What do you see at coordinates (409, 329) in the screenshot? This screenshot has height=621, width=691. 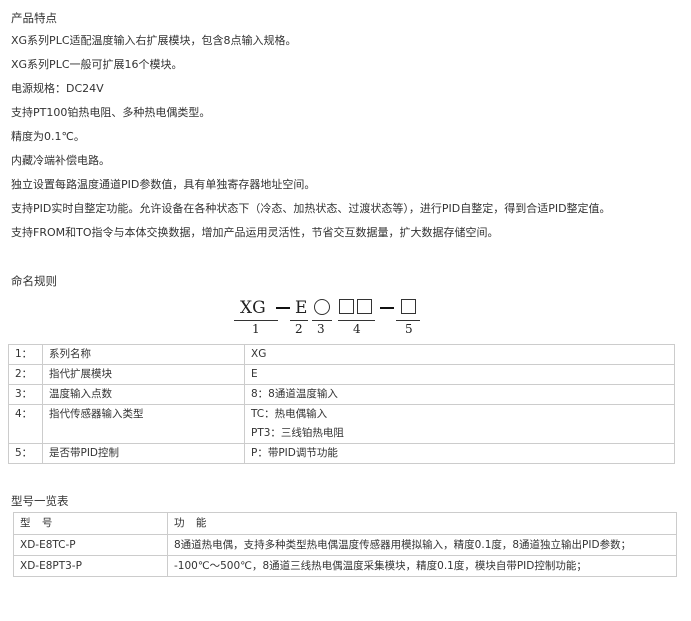 I see `naming-number: 5` at bounding box center [409, 329].